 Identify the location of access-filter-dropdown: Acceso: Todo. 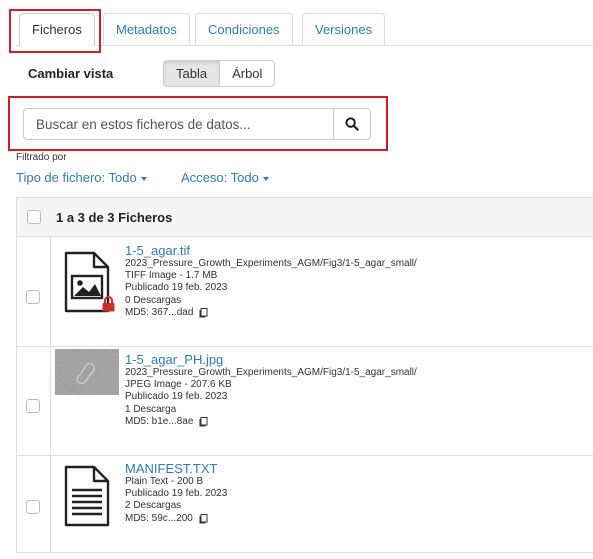
(225, 177).